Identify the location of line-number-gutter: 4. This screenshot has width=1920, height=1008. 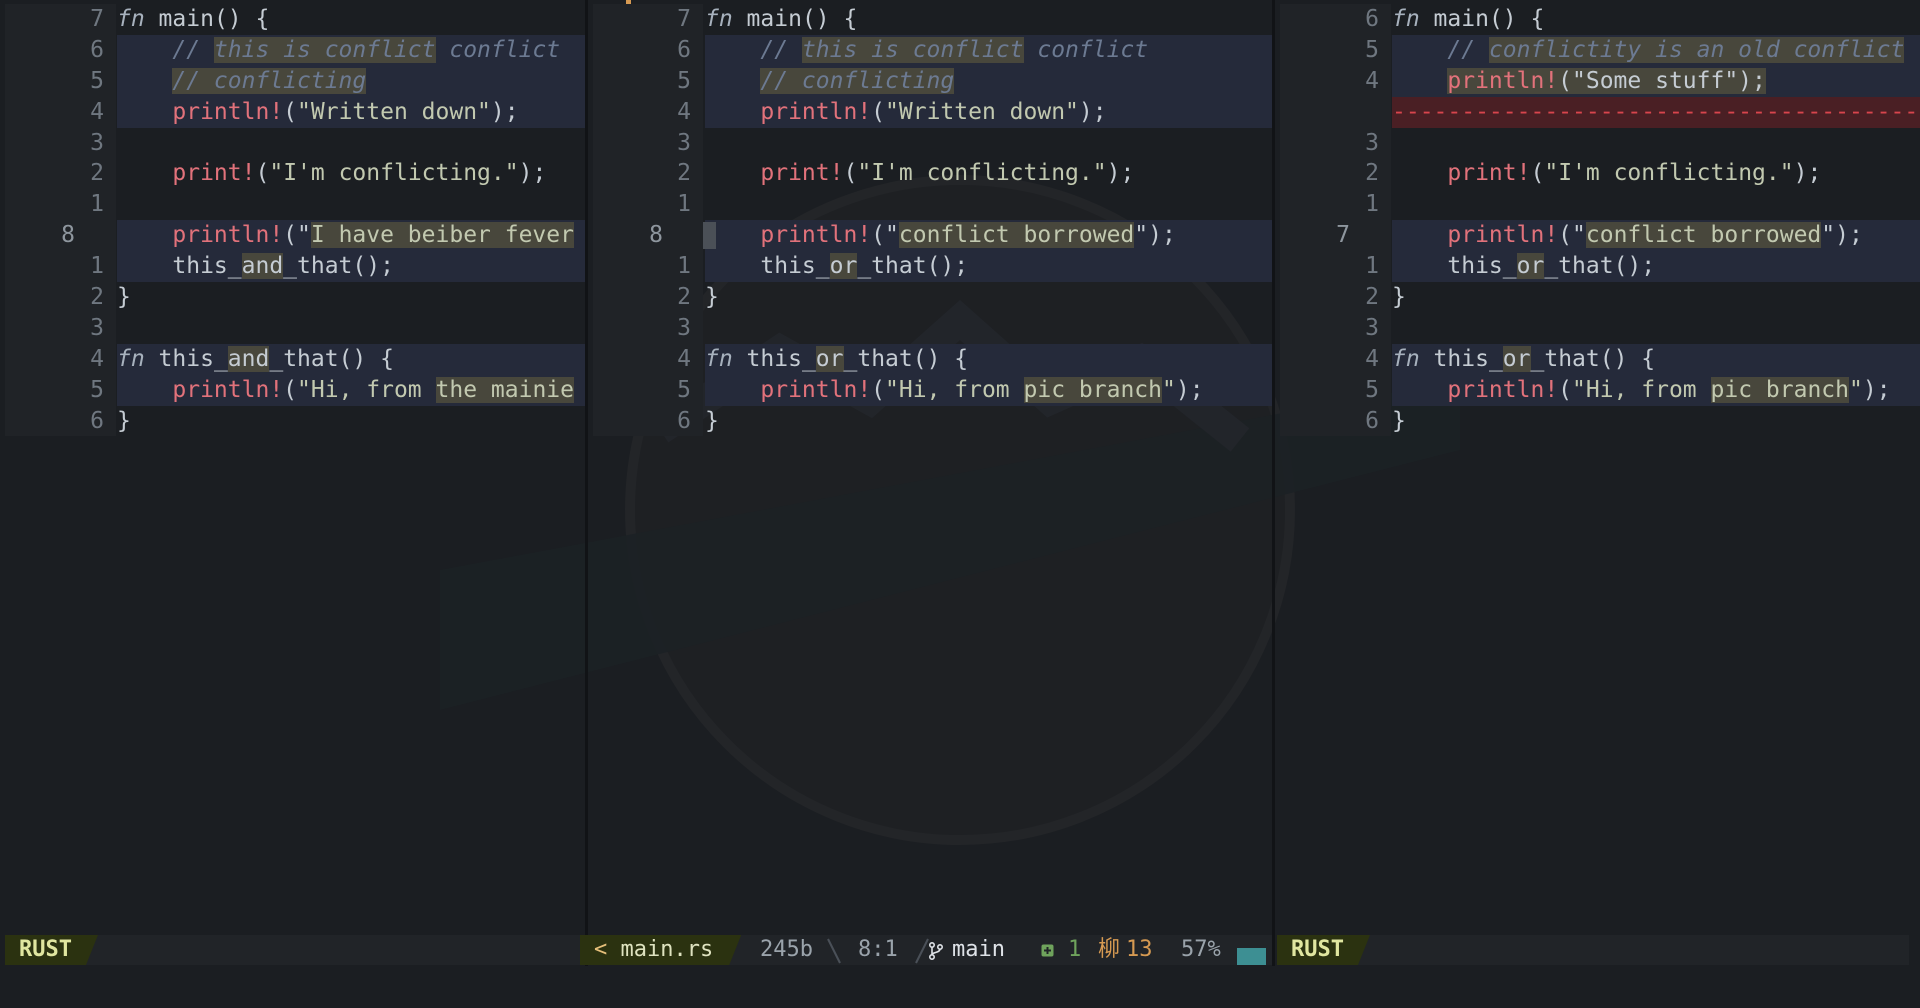
(648, 359).